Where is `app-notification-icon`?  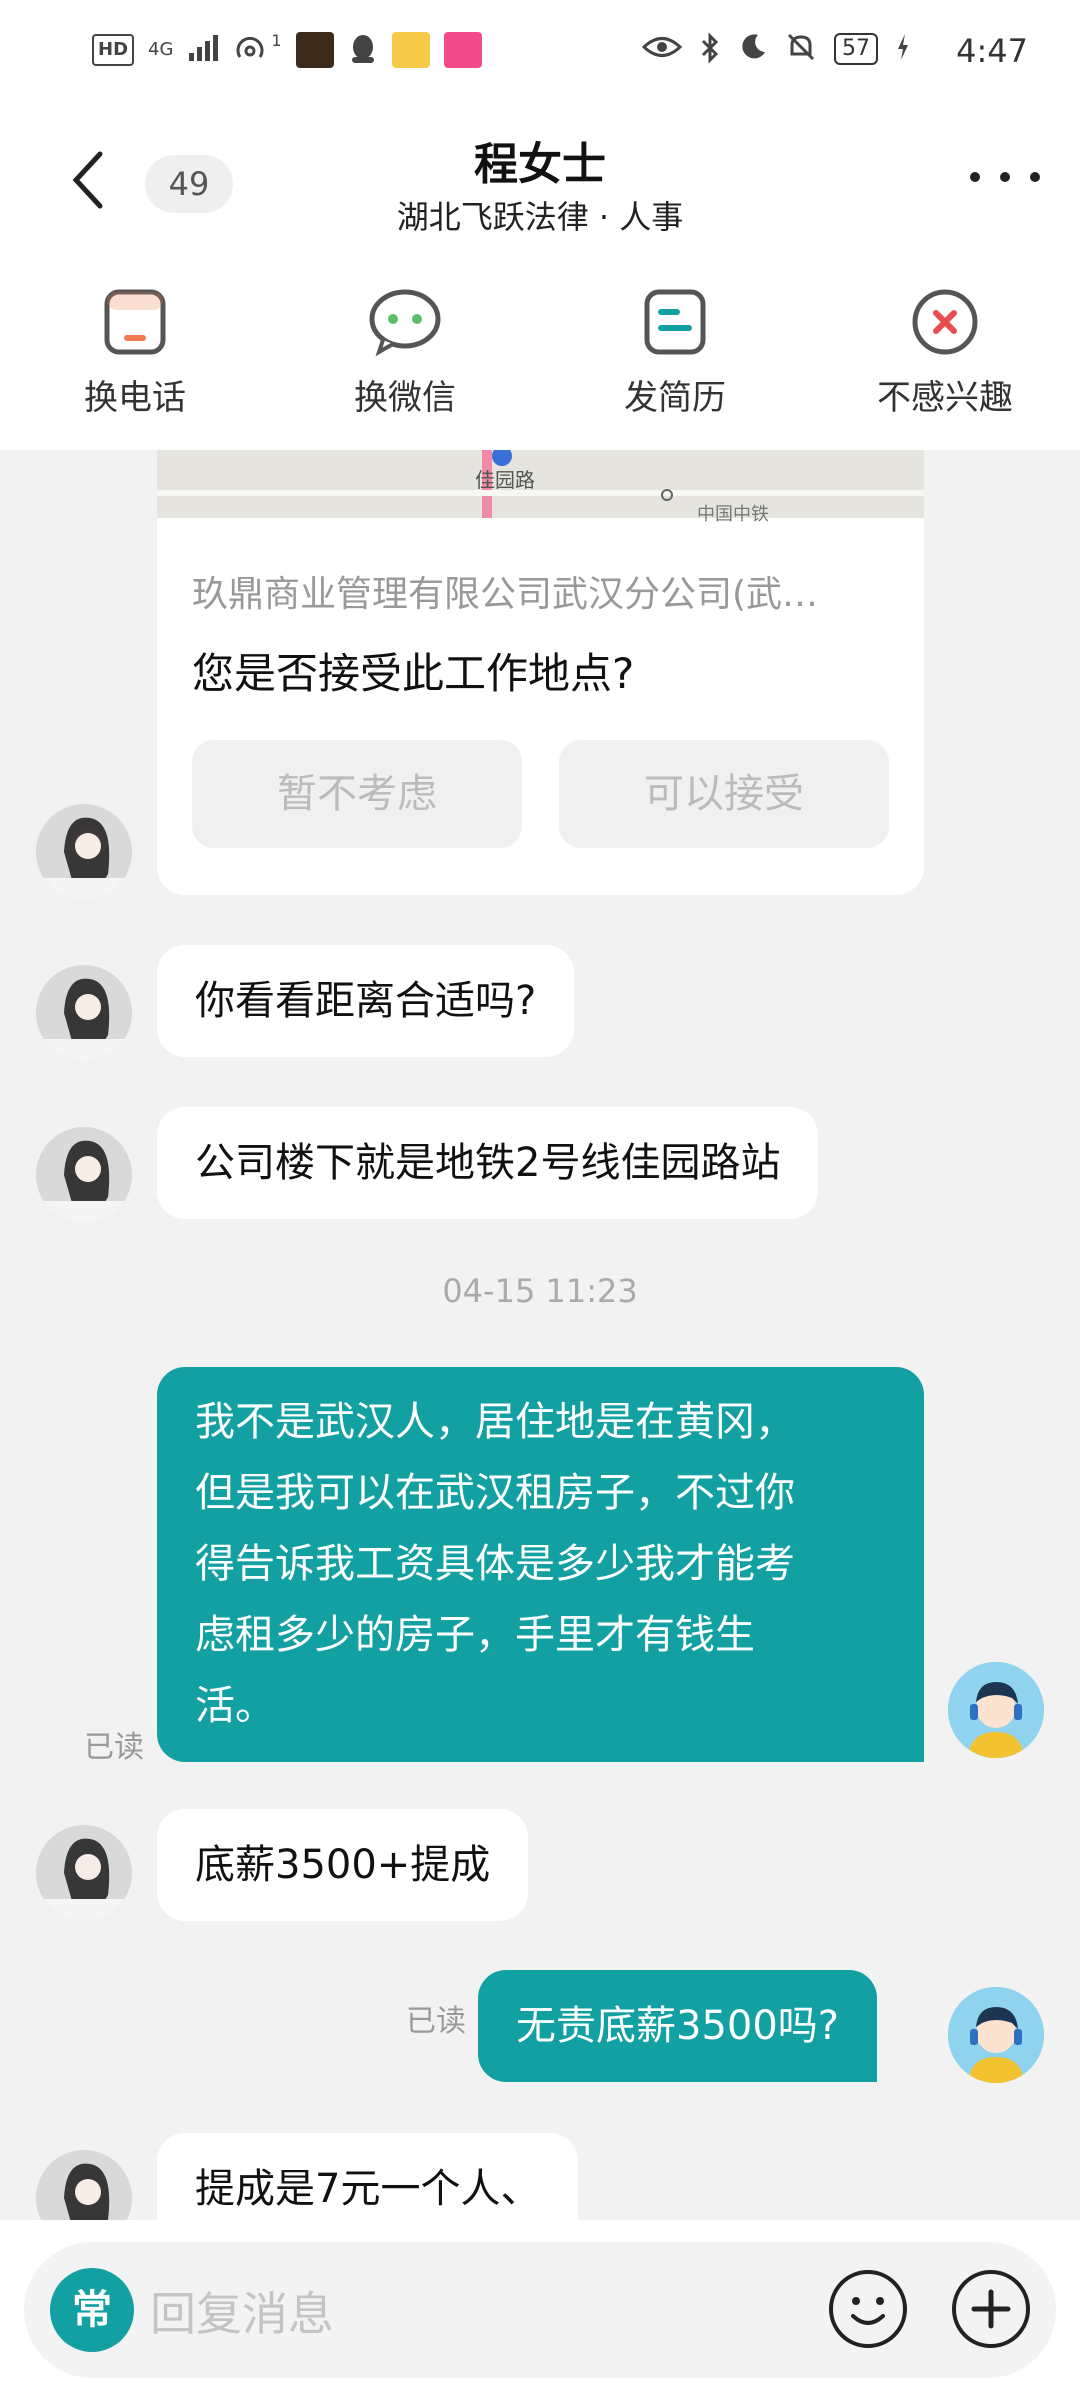 app-notification-icon is located at coordinates (462, 50).